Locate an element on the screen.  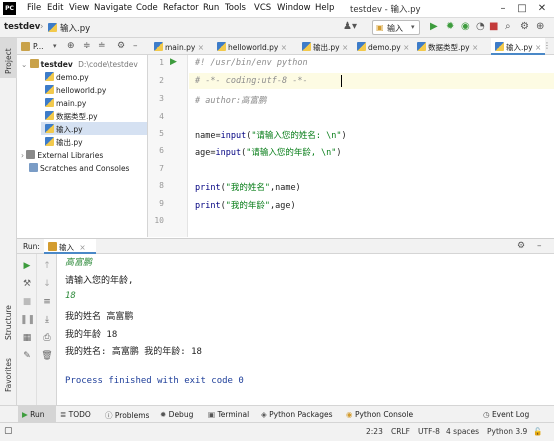
arrow-up-icon: ↑ is located at coordinates (47, 266).